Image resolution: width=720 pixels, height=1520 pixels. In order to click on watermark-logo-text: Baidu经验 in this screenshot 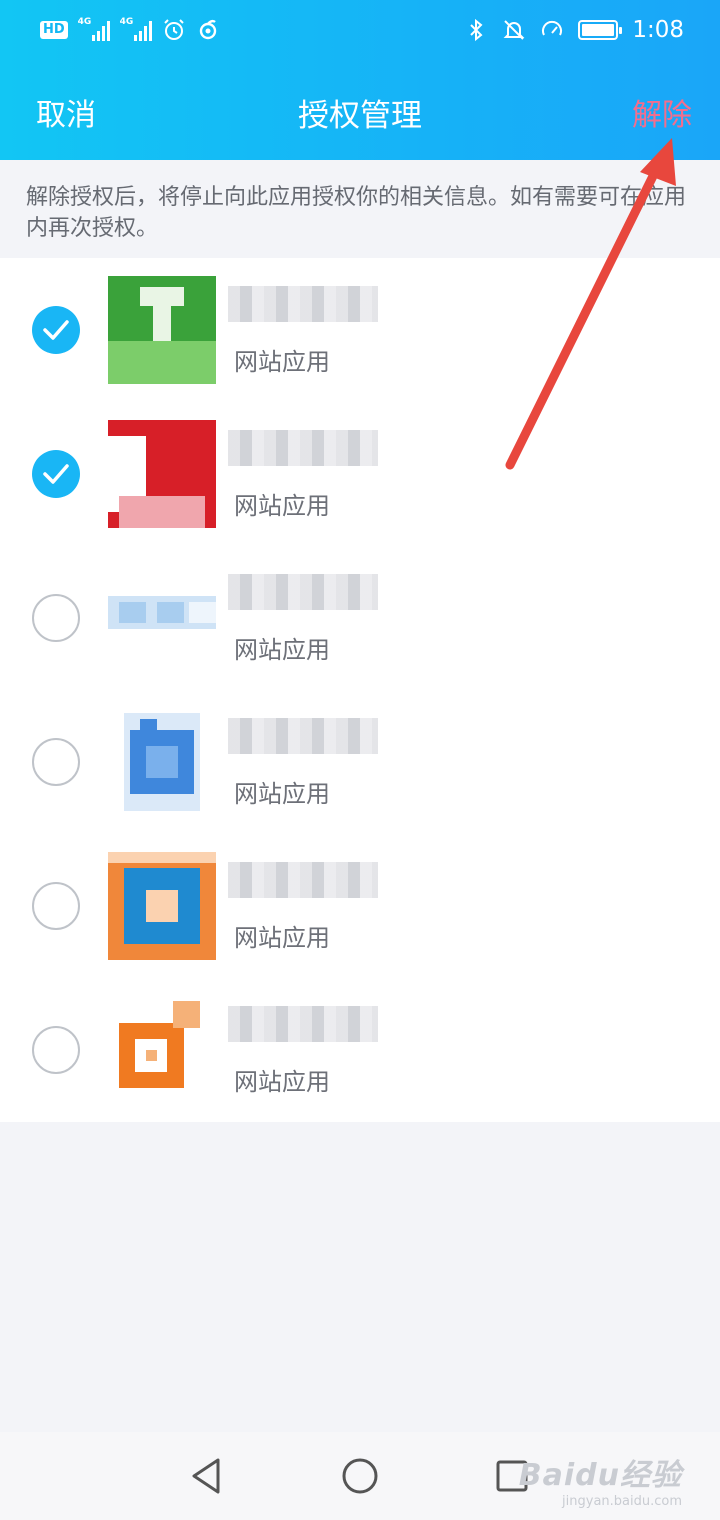, I will do `click(600, 1475)`.